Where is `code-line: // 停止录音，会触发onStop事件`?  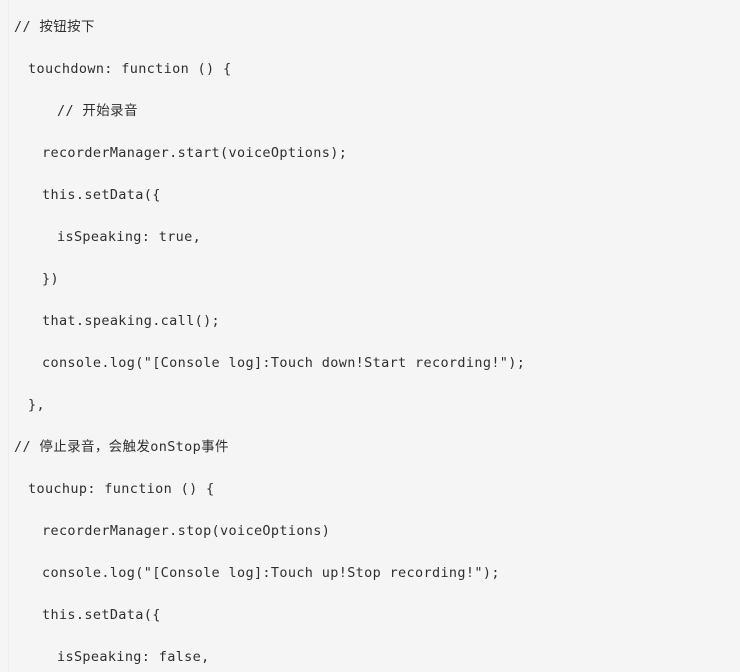
code-line: // 停止录音，会触发onStop事件 is located at coordinates (121, 447).